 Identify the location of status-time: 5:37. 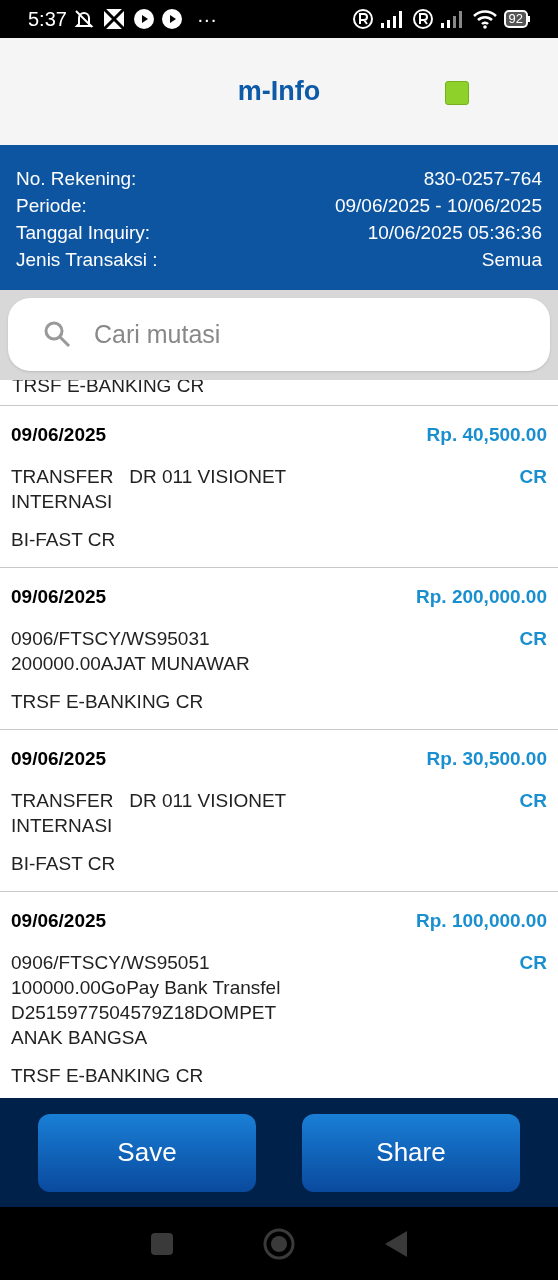
(47, 19).